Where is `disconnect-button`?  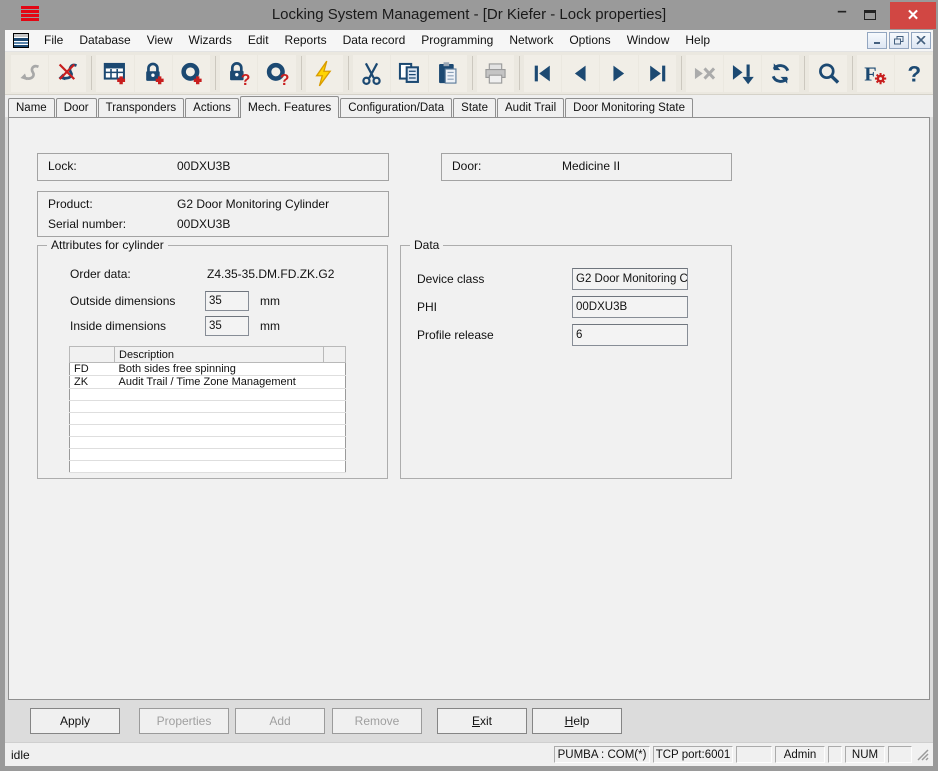
disconnect-button is located at coordinates (68, 73).